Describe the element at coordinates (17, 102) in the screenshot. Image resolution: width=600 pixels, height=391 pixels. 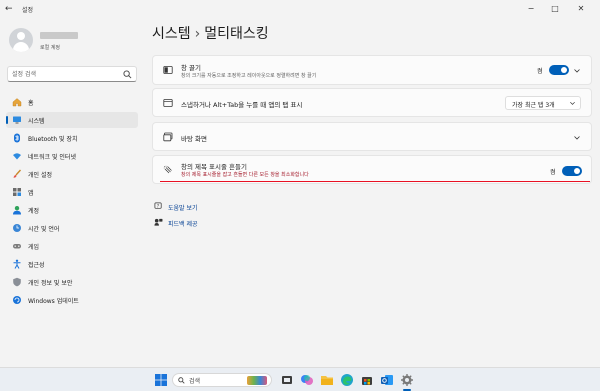
I see `home-icon` at that location.